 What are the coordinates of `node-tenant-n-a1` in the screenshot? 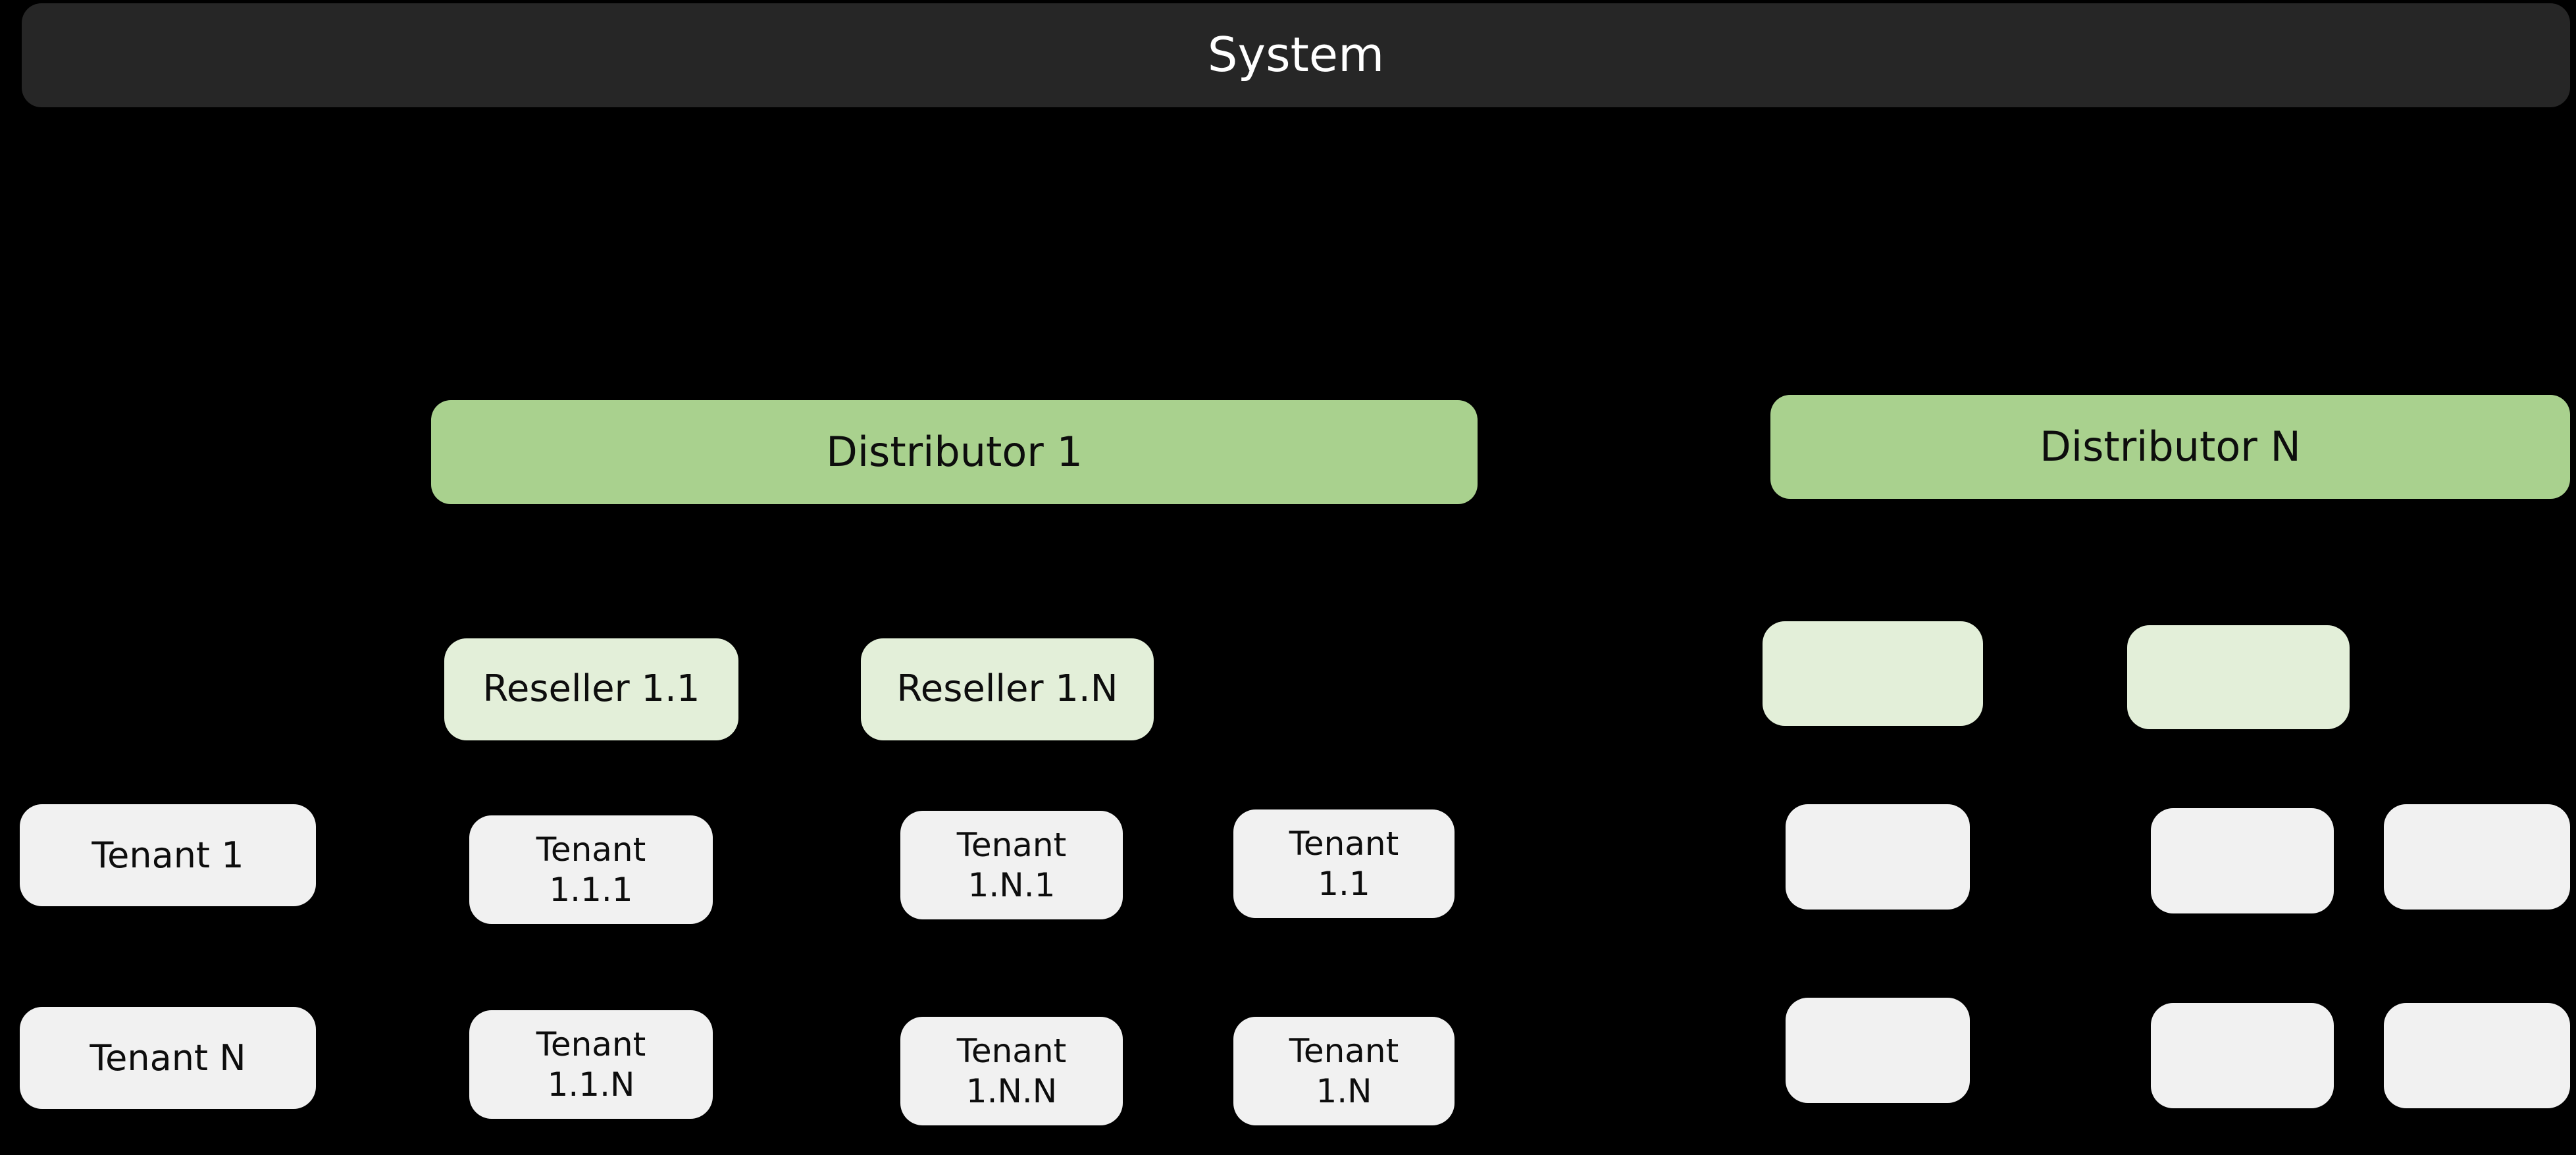 It's located at (1878, 857).